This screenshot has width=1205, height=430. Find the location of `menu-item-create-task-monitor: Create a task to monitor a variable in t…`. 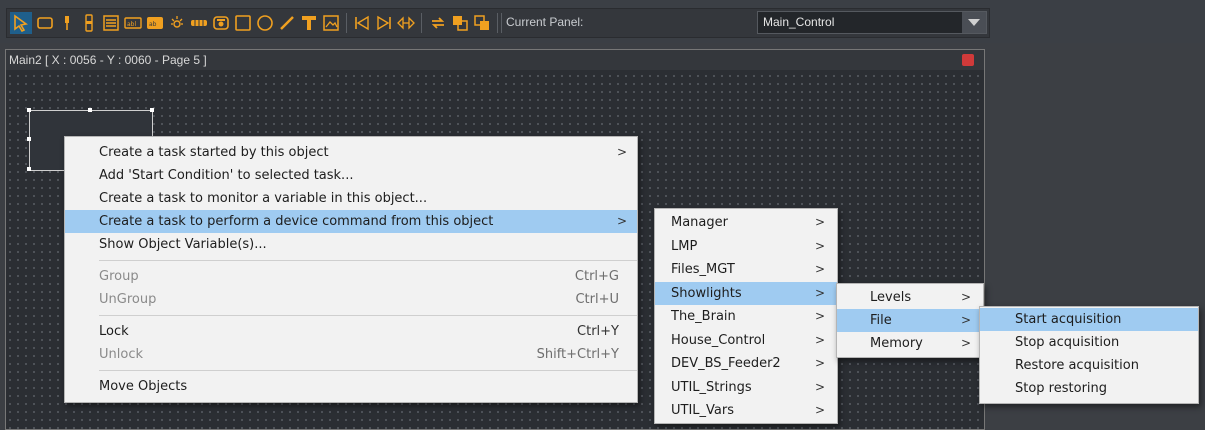

menu-item-create-task-monitor: Create a task to monitor a variable in t… is located at coordinates (351, 198).